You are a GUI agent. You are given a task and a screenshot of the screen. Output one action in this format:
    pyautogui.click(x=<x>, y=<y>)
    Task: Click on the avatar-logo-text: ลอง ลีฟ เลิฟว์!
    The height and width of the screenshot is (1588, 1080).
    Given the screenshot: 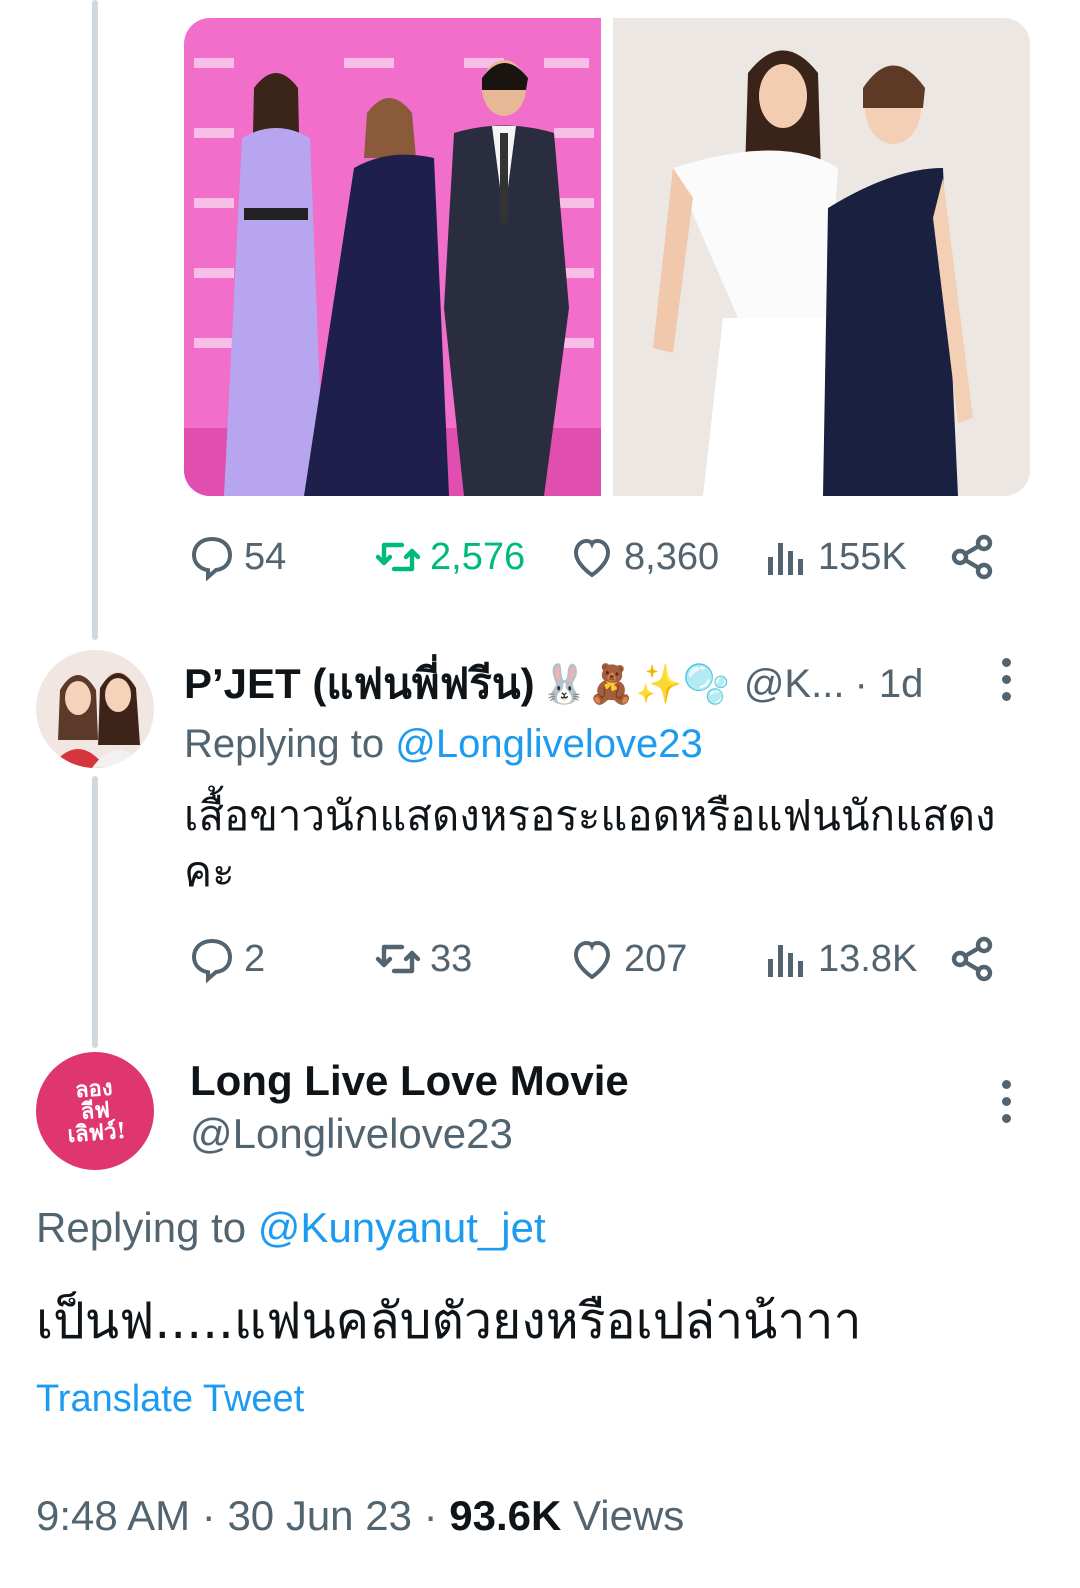 What is the action you would take?
    pyautogui.click(x=96, y=1111)
    